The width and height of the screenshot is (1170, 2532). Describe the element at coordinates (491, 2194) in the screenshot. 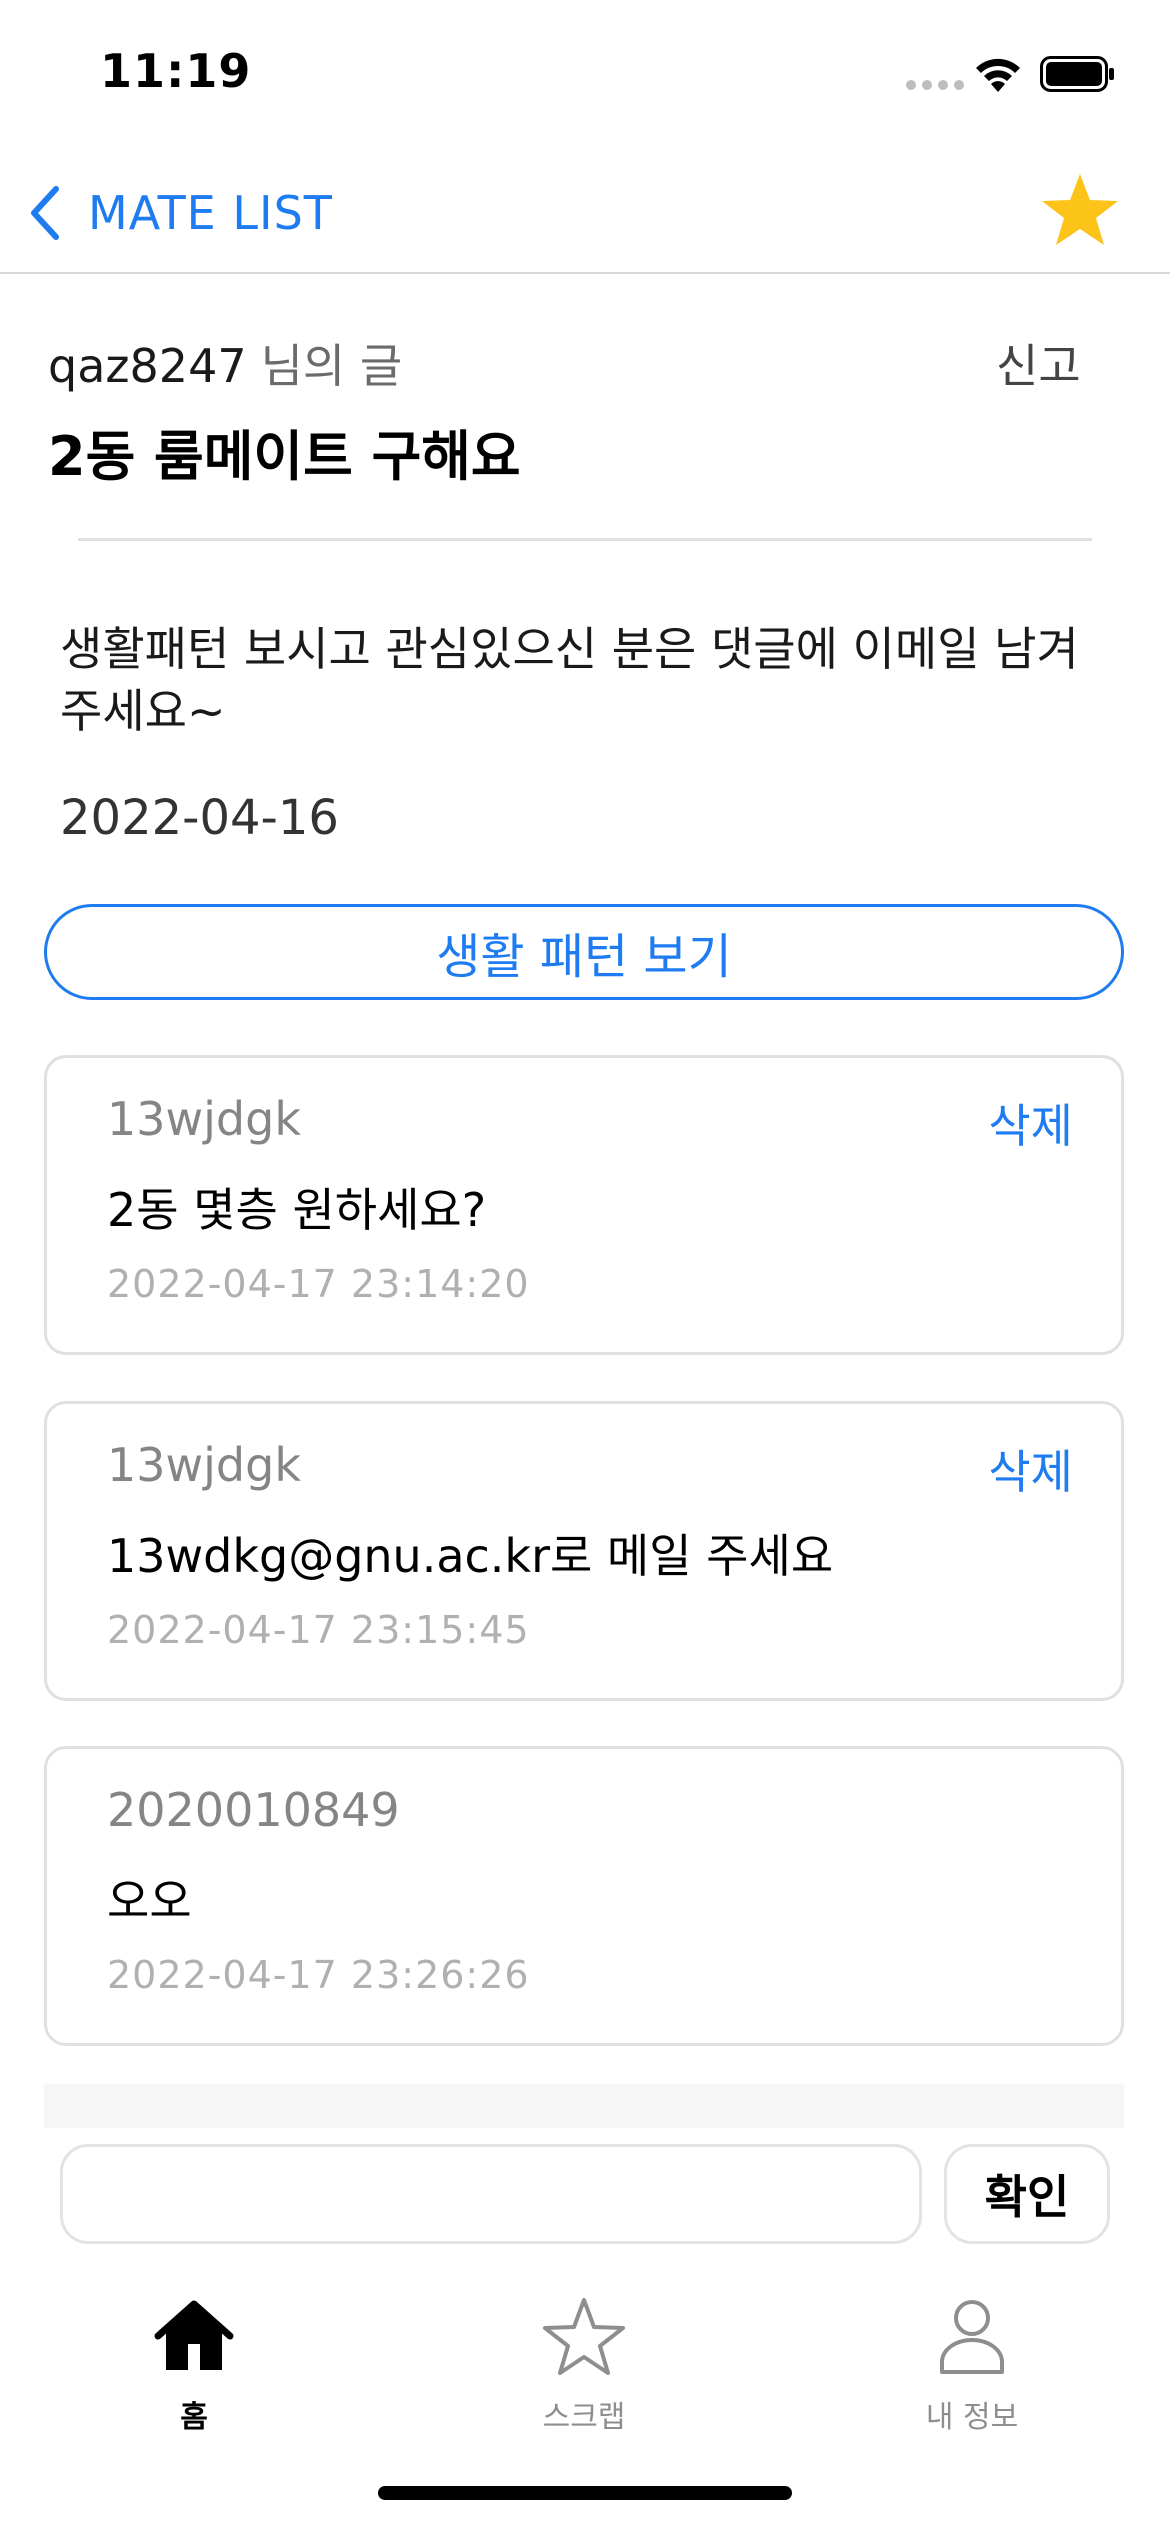

I see `comment-input` at that location.